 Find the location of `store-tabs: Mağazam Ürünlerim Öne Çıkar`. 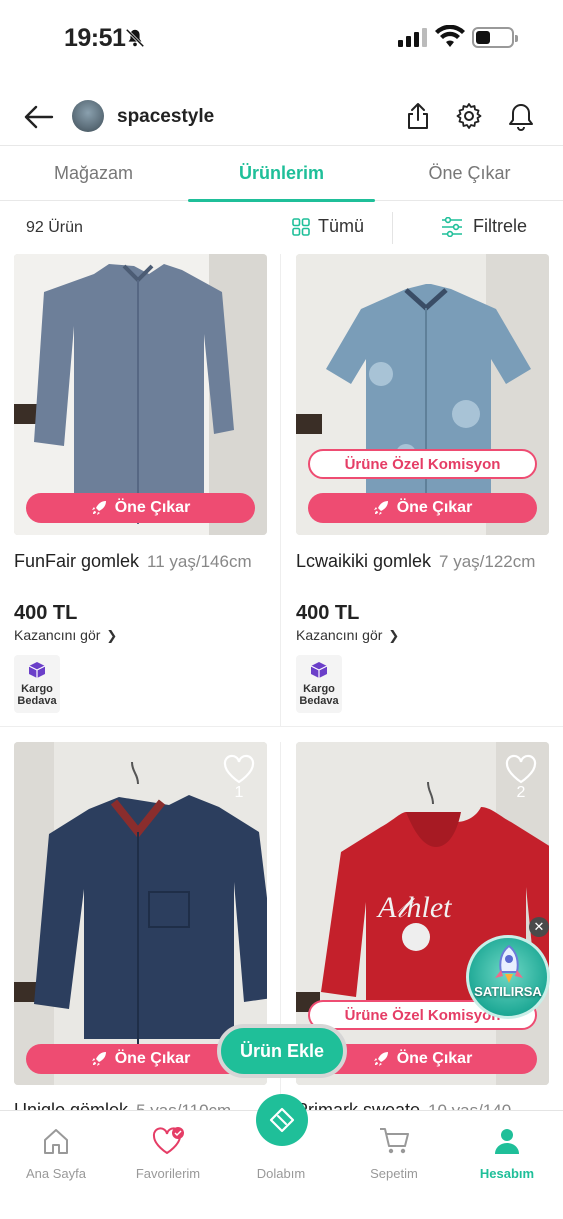

store-tabs: Mağazam Ürünlerim Öne Çıkar is located at coordinates (281, 173).